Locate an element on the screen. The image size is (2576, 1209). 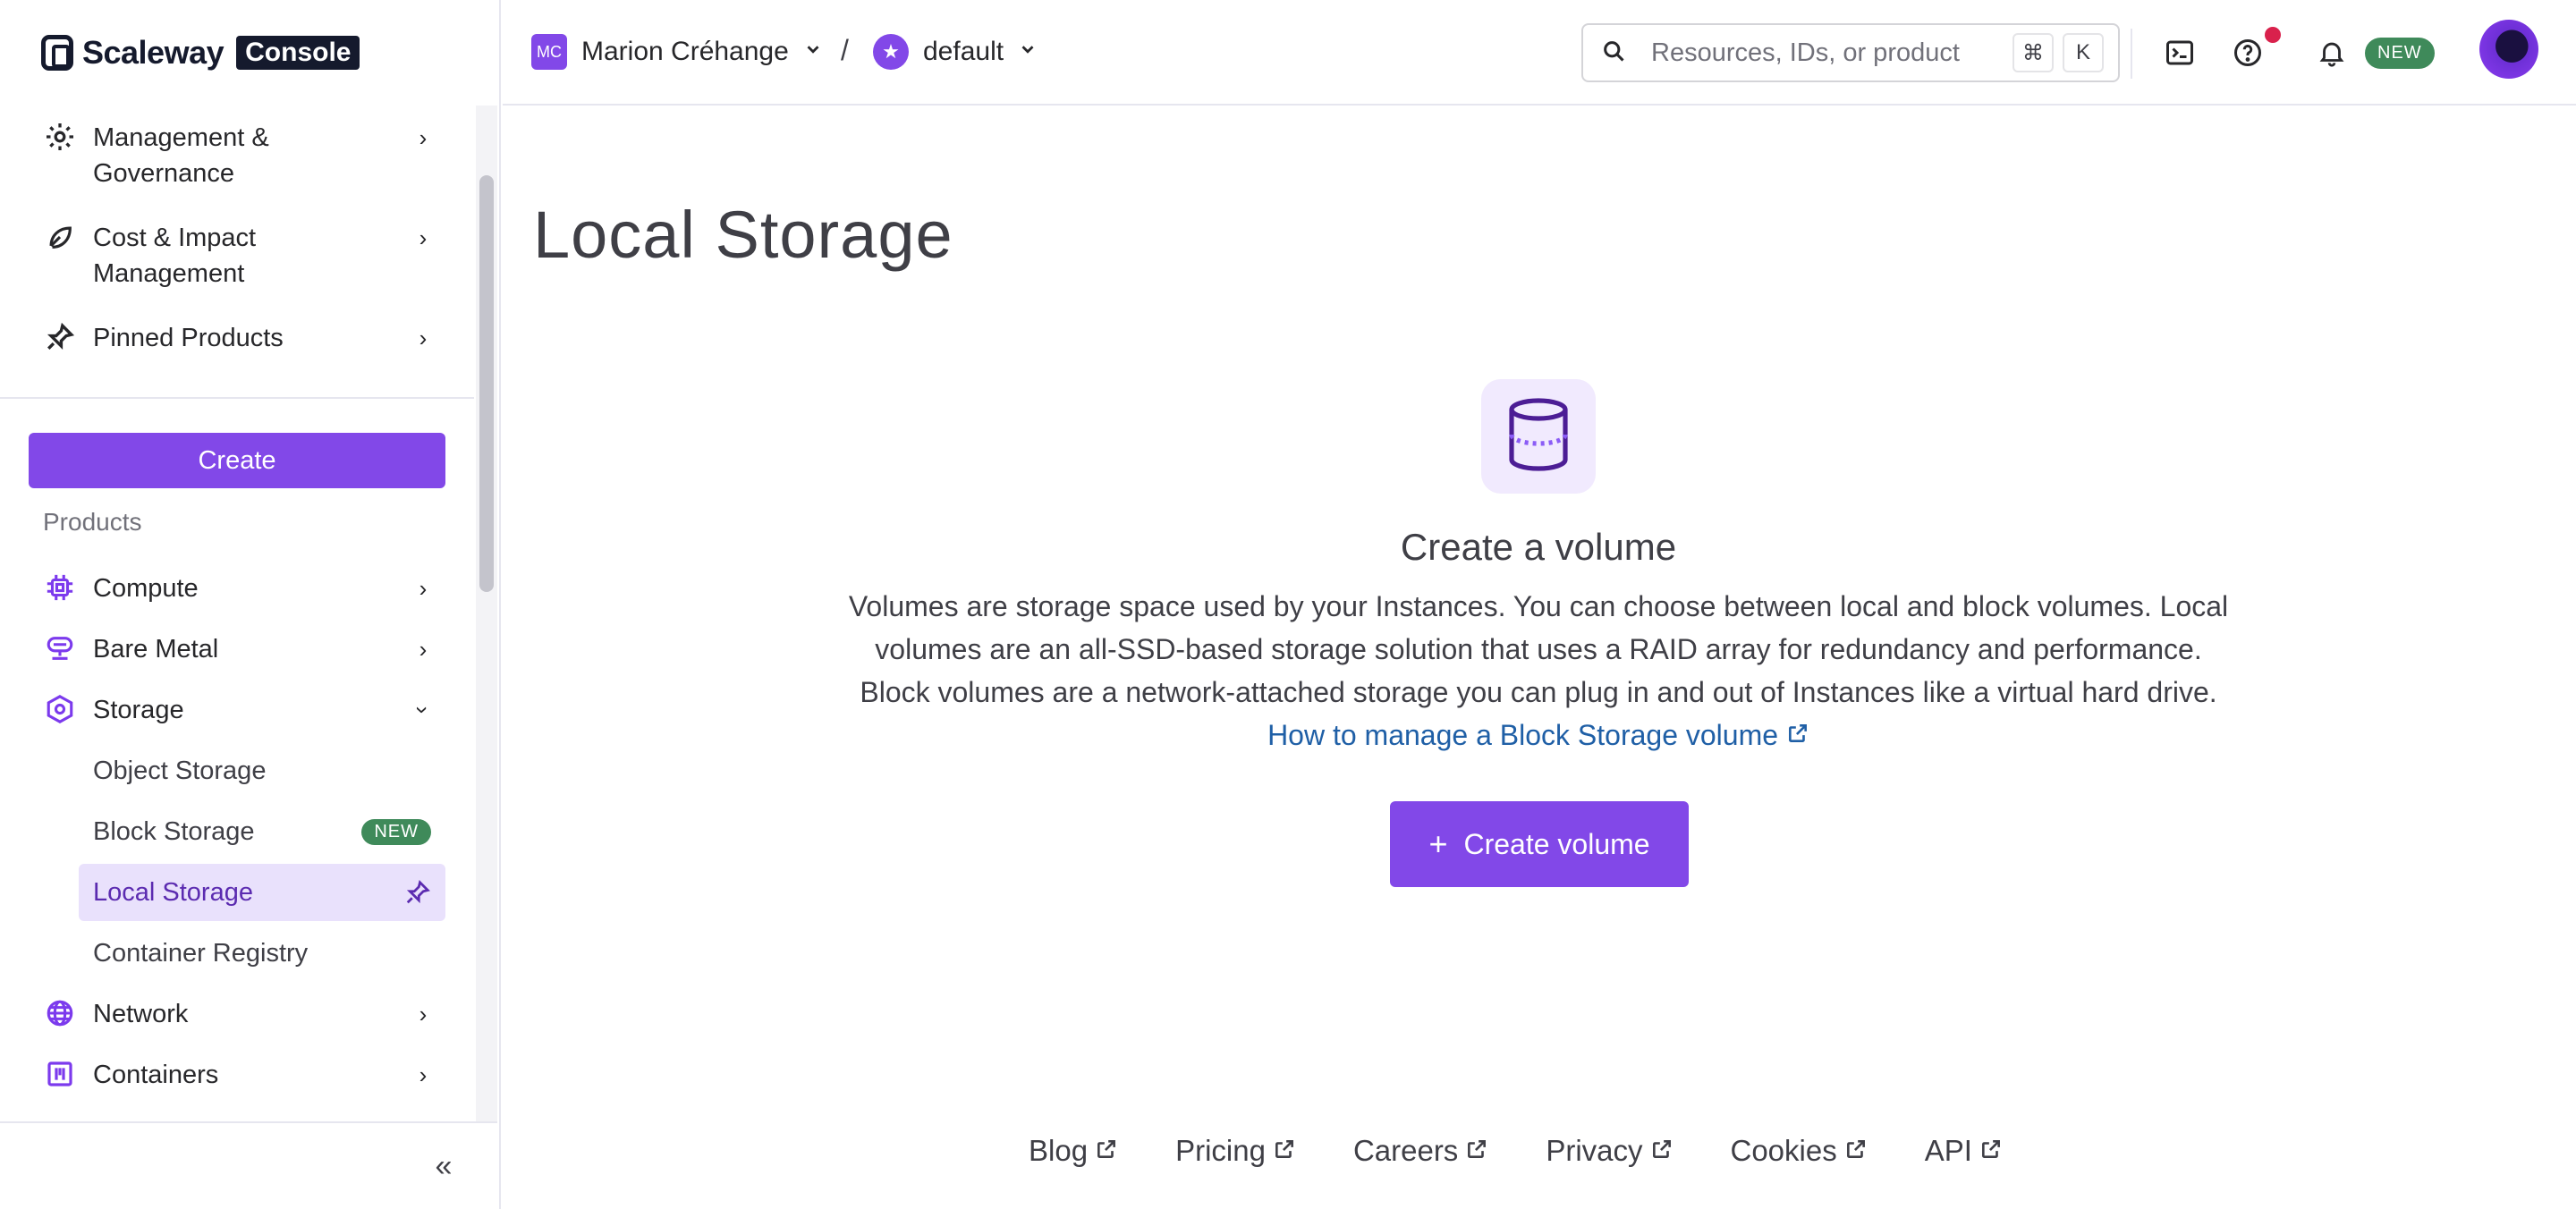
footer-link-blog: Blog is located at coordinates (1073, 1151).